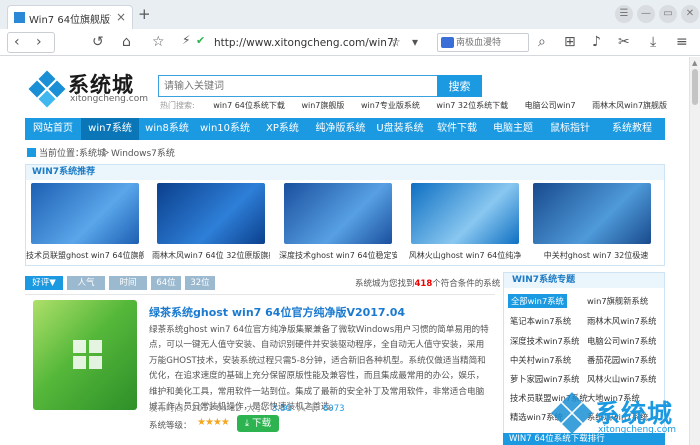  I want to click on filter-32bit-button: 32位, so click(200, 283).